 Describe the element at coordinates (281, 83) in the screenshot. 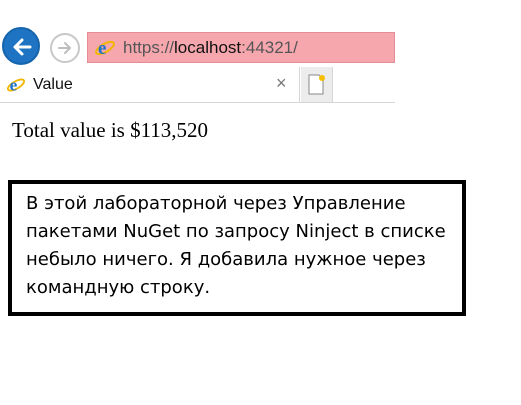

I see `close-tab-icon: ×` at that location.